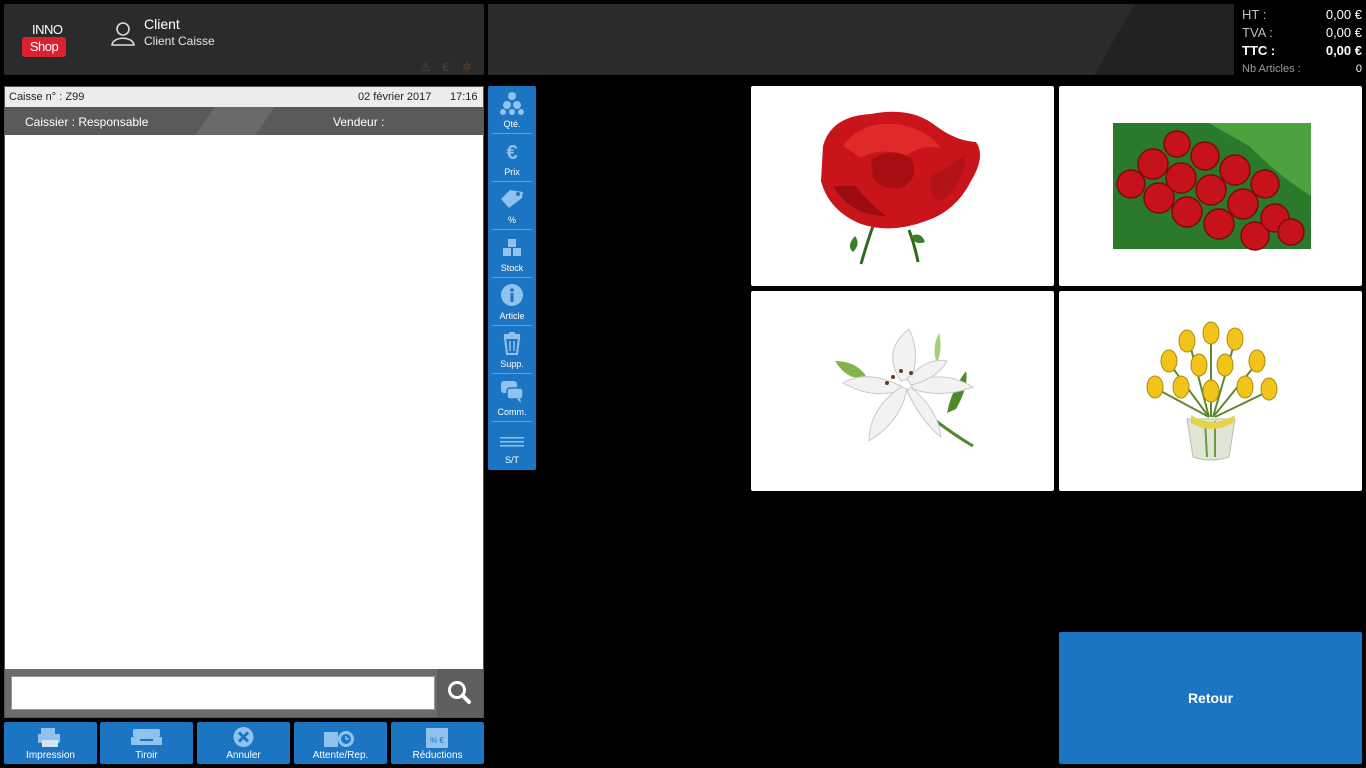 The height and width of the screenshot is (768, 1366). I want to click on search-icon, so click(459, 692).